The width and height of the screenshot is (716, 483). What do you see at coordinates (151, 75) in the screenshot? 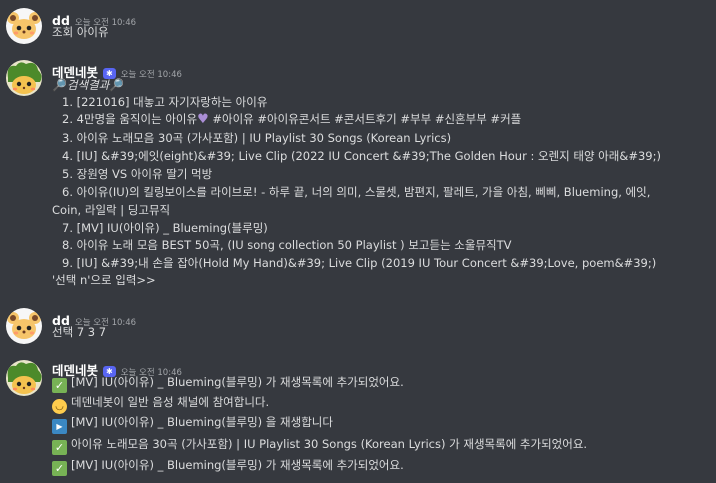
I see `timestamp: 오늘 오전 10:46` at bounding box center [151, 75].